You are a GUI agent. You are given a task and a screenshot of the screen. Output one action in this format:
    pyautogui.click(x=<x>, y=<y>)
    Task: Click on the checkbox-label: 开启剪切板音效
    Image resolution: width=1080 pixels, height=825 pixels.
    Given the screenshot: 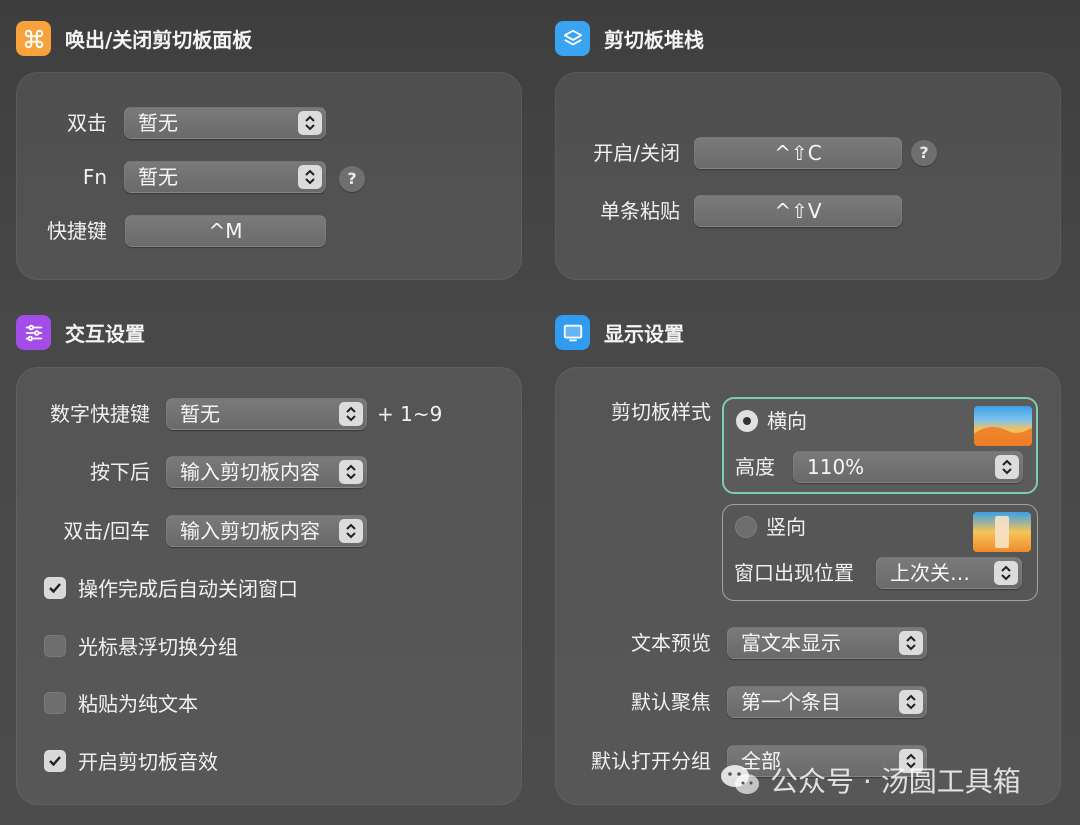 What is the action you would take?
    pyautogui.click(x=148, y=762)
    